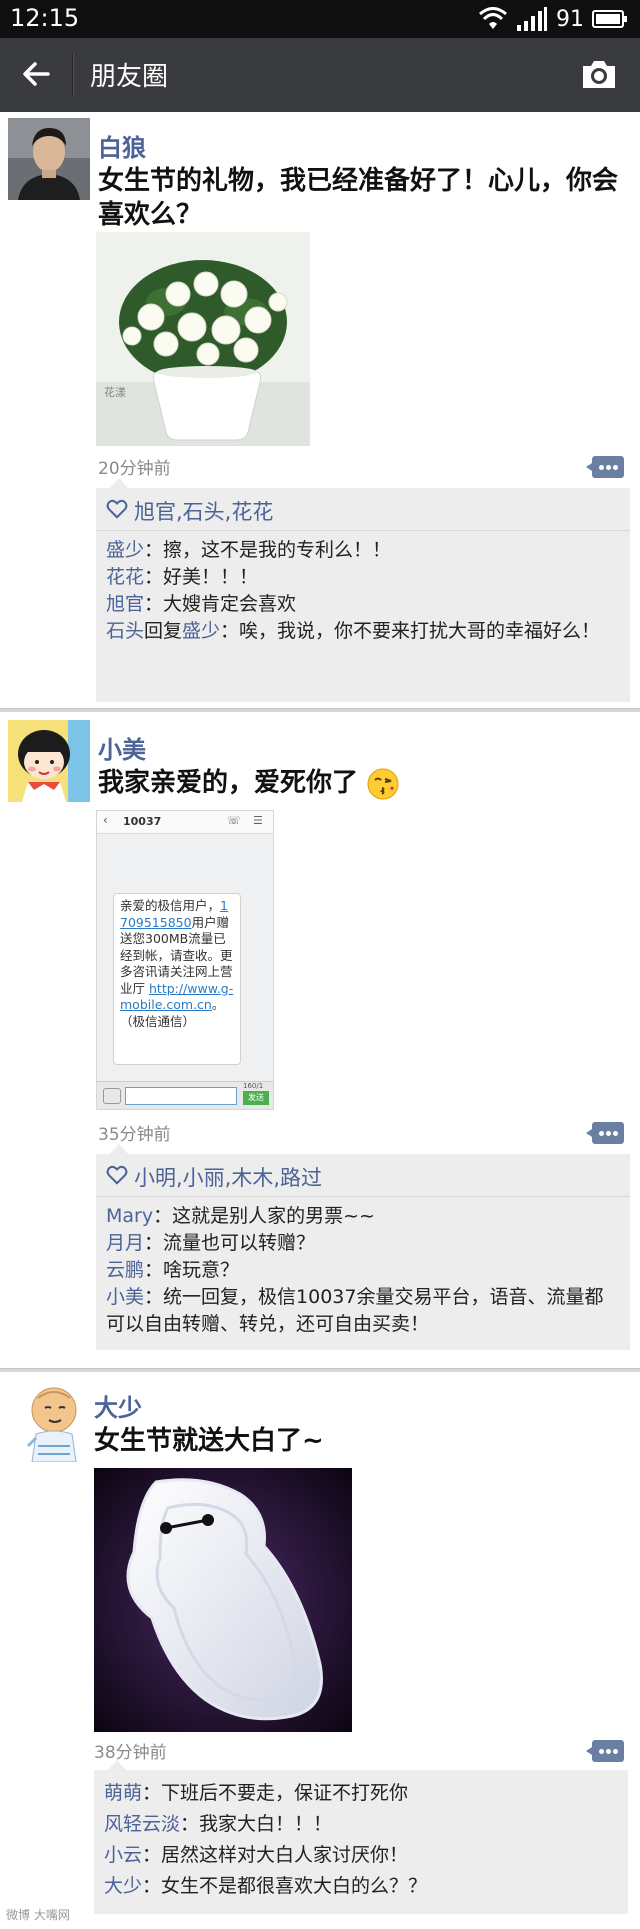 This screenshot has width=640, height=1929. Describe the element at coordinates (125, 604) in the screenshot. I see `comment-author: 旭官` at that location.